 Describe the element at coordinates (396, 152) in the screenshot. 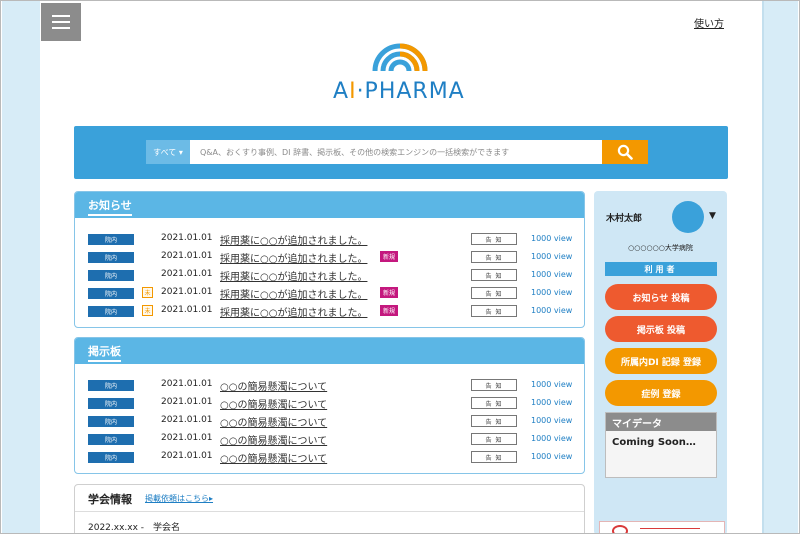

I see `search-input` at that location.